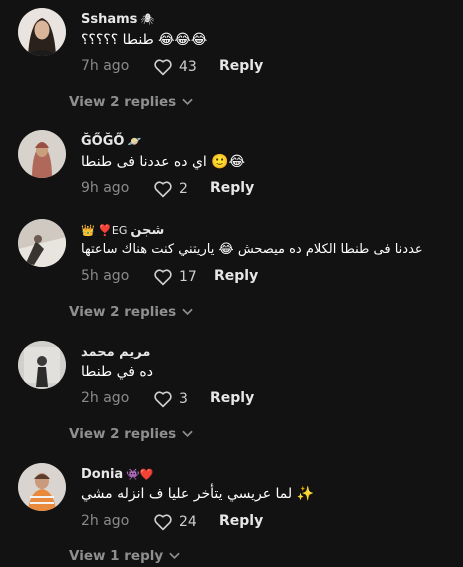 The image size is (463, 567). I want to click on like-count: 2, so click(183, 189).